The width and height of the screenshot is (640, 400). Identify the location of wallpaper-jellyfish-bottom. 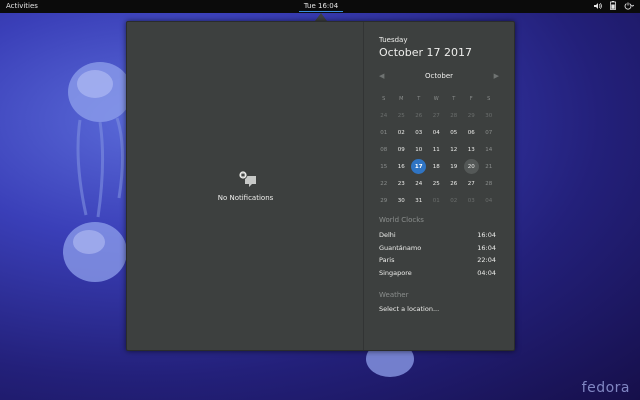
(95, 252).